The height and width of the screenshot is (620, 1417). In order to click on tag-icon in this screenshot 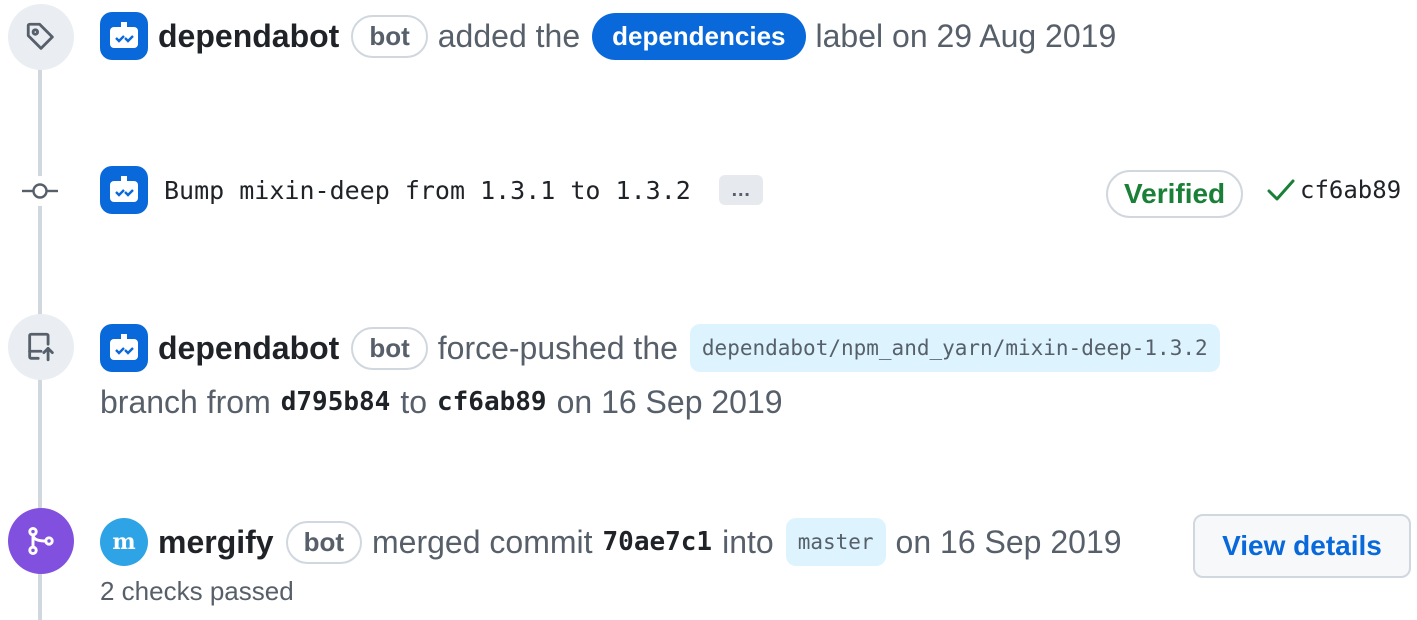, I will do `click(40, 36)`.